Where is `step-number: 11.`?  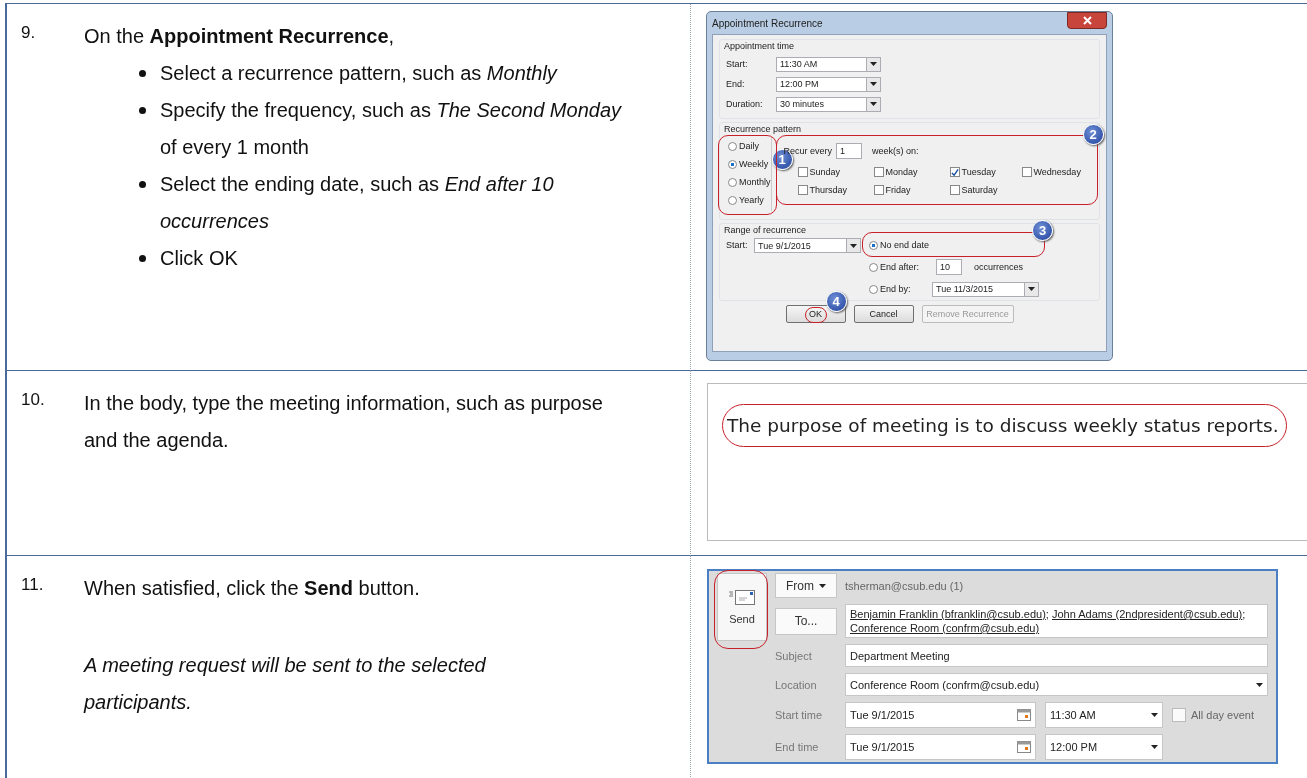 step-number: 11. is located at coordinates (33, 585).